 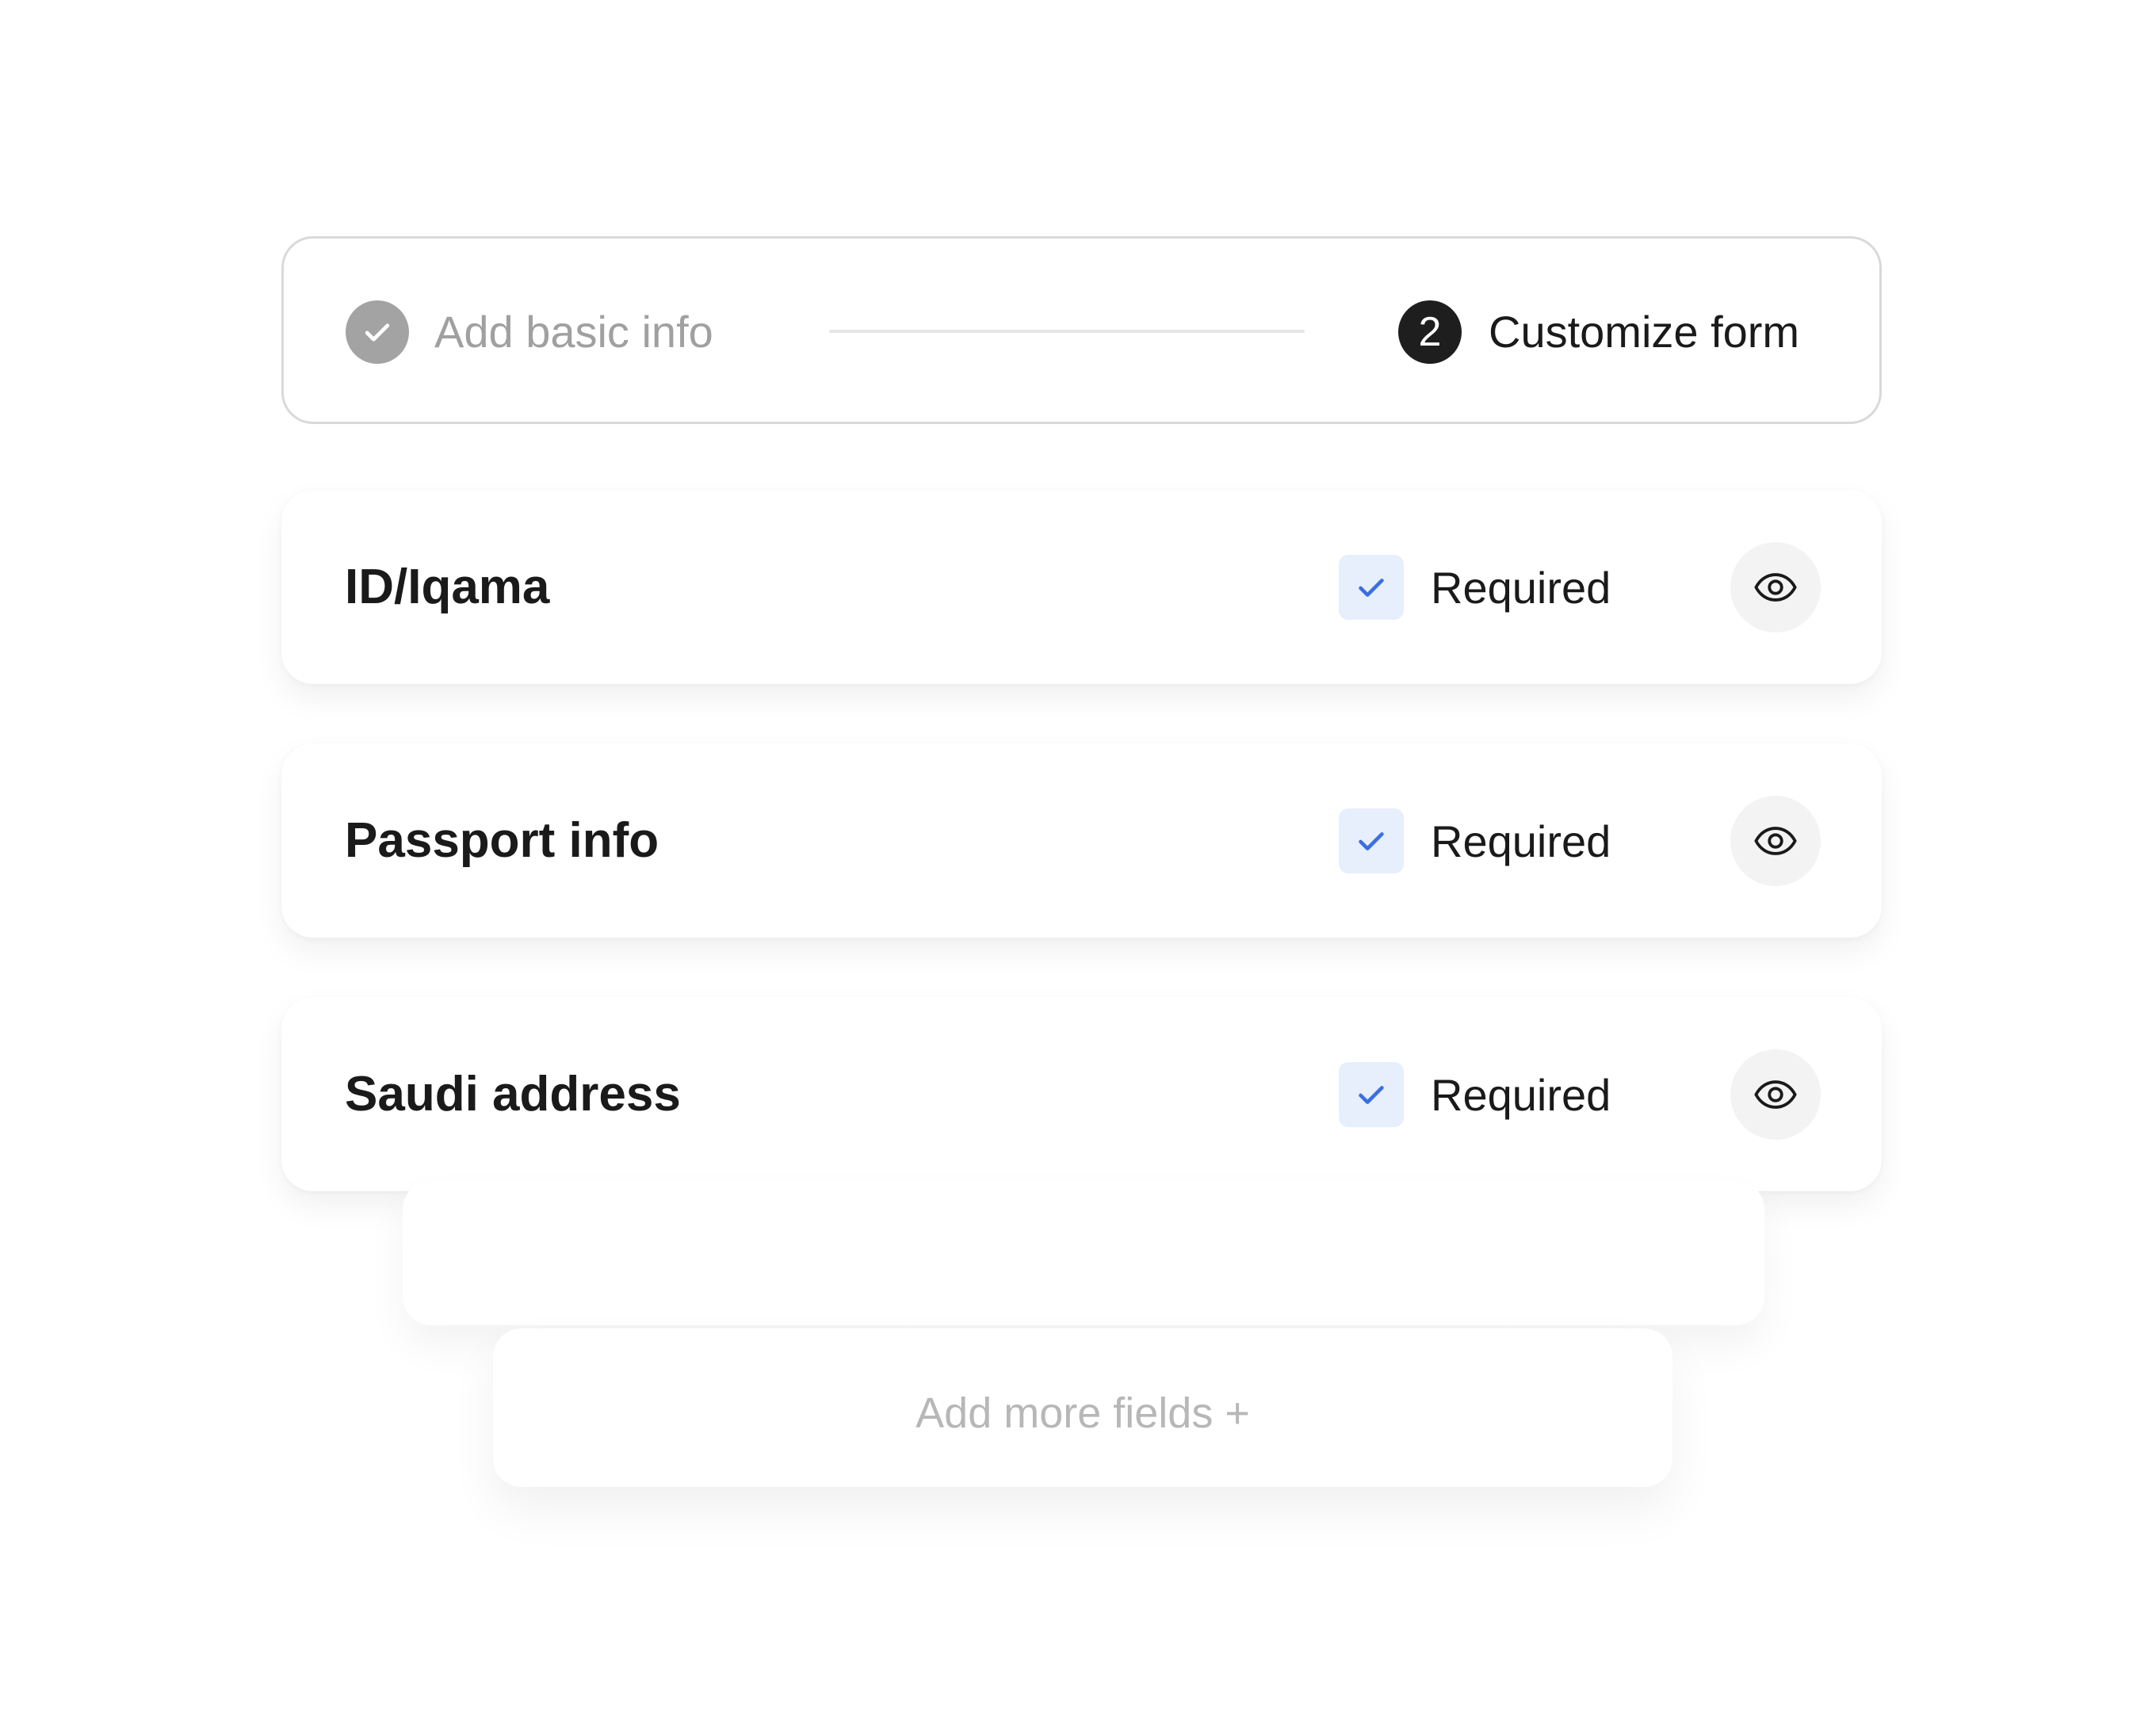 I want to click on step-label-add-basic-info: Add basic info, so click(x=573, y=332).